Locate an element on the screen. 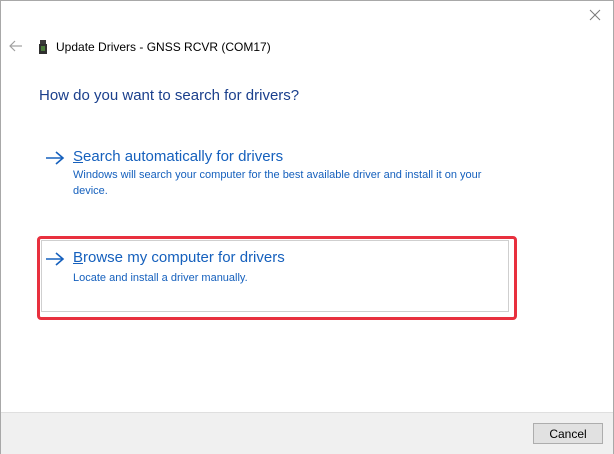 The height and width of the screenshot is (454, 614). dialog-footer: Cancel is located at coordinates (307, 433).